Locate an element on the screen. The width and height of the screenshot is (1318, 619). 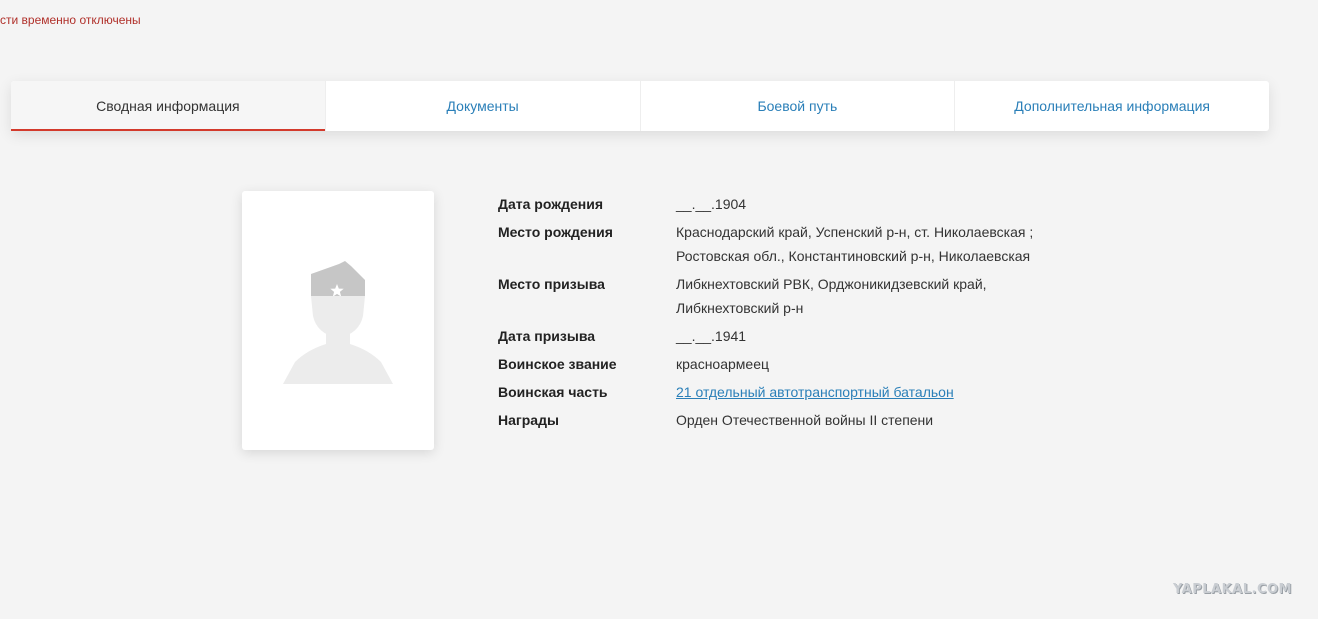
tab-additional-info: Дополнительная информация is located at coordinates (1111, 106).